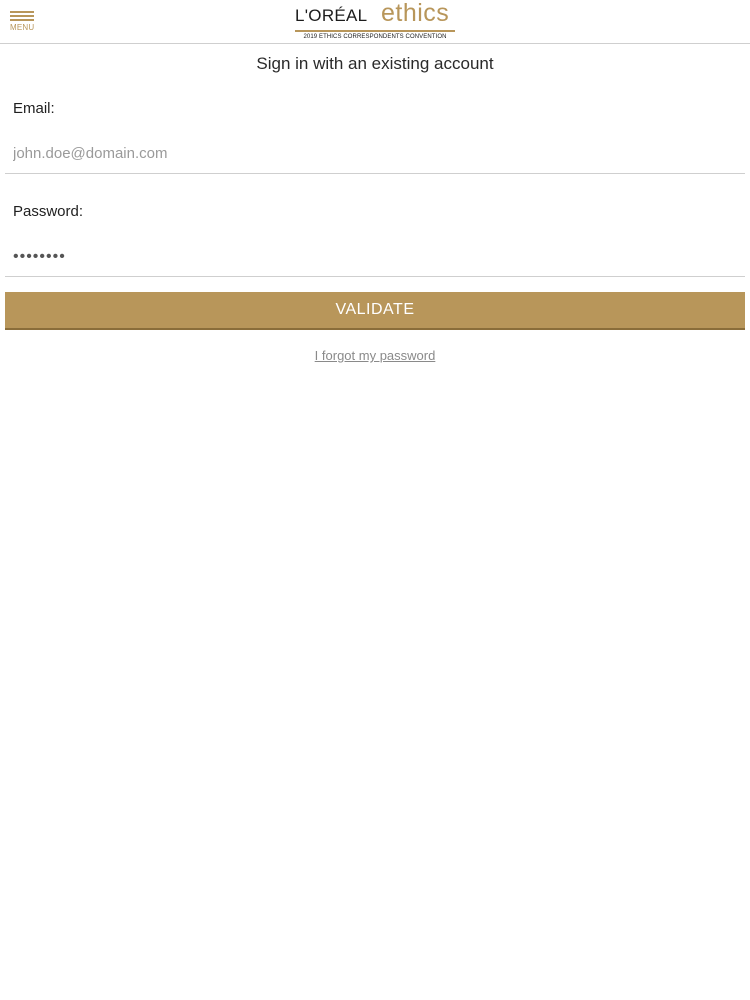  What do you see at coordinates (48, 211) in the screenshot?
I see `password-label: Password:` at bounding box center [48, 211].